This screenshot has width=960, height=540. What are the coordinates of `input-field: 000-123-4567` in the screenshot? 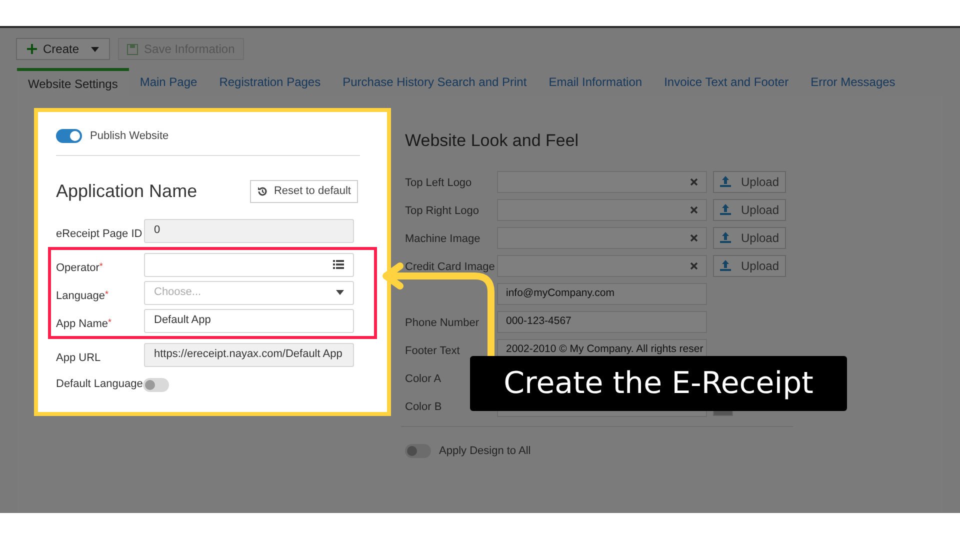 It's located at (602, 321).